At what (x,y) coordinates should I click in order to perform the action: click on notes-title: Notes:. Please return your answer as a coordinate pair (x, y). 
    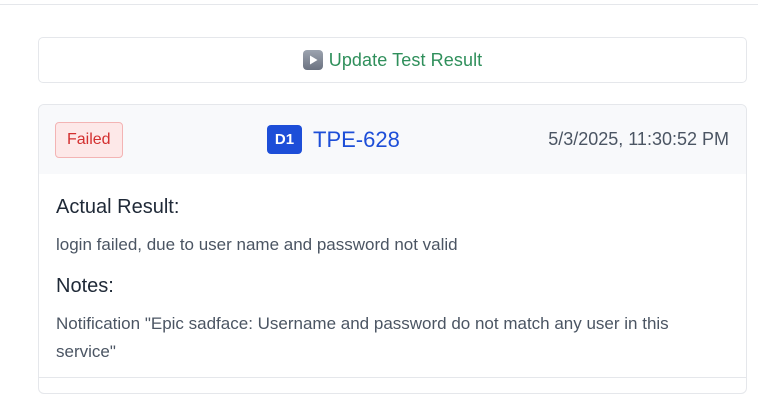
    Looking at the image, I should click on (85, 286).